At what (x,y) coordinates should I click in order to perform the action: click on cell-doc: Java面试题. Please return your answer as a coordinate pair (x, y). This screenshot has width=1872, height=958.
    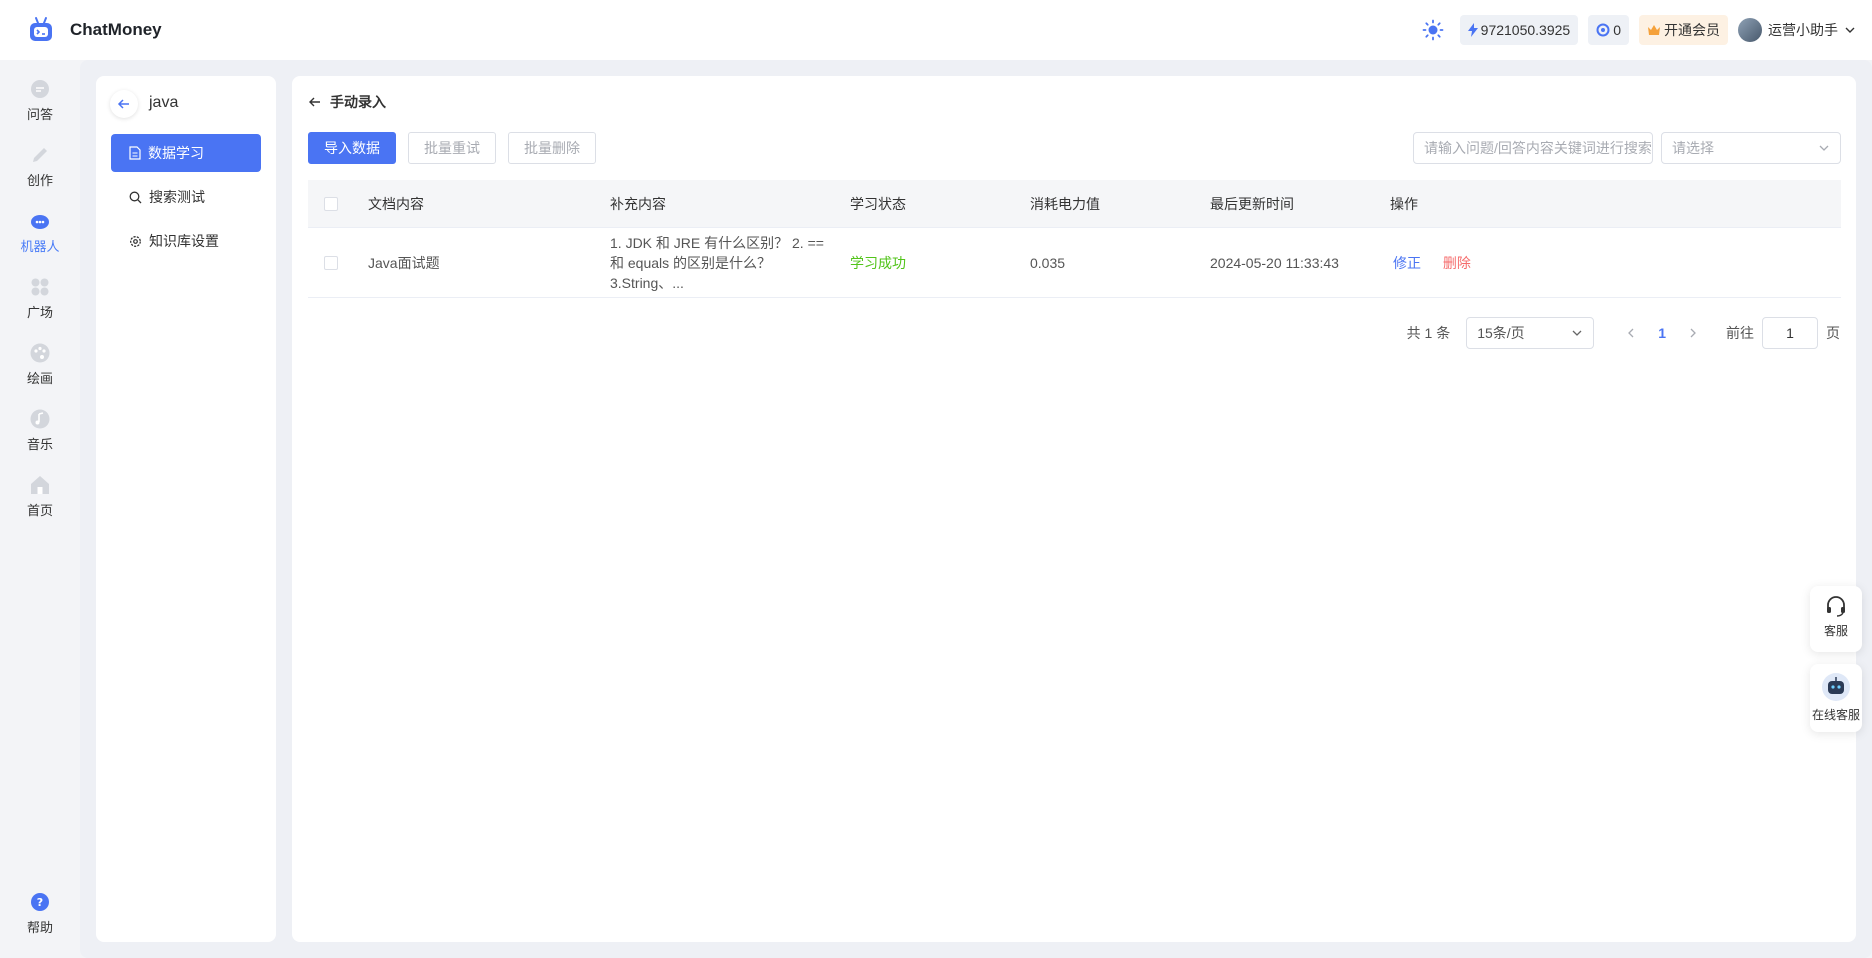
    Looking at the image, I should click on (404, 262).